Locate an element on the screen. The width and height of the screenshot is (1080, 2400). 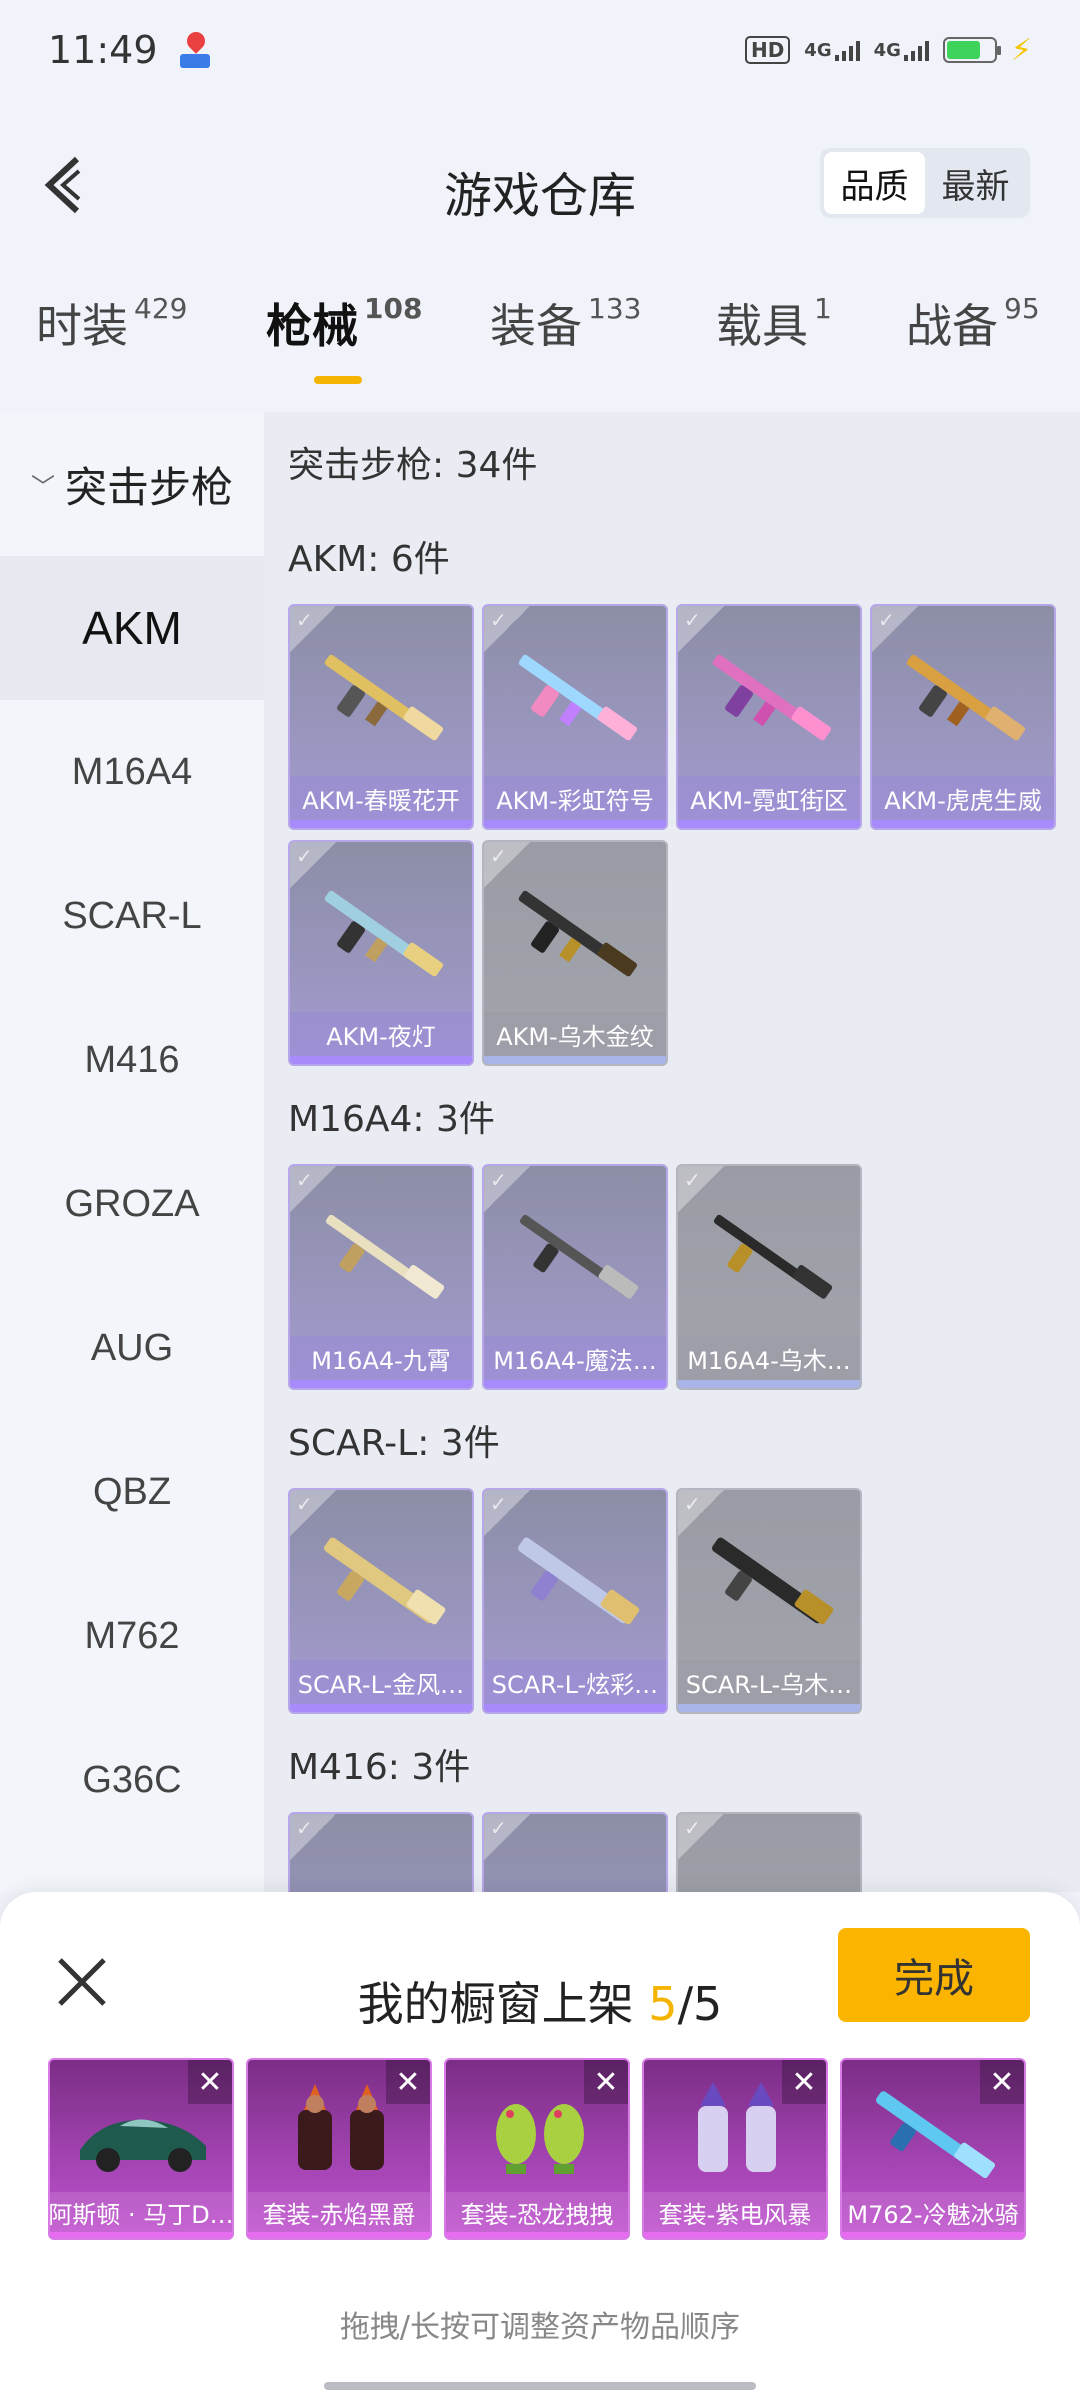
signal-2: 4G is located at coordinates (901, 50).